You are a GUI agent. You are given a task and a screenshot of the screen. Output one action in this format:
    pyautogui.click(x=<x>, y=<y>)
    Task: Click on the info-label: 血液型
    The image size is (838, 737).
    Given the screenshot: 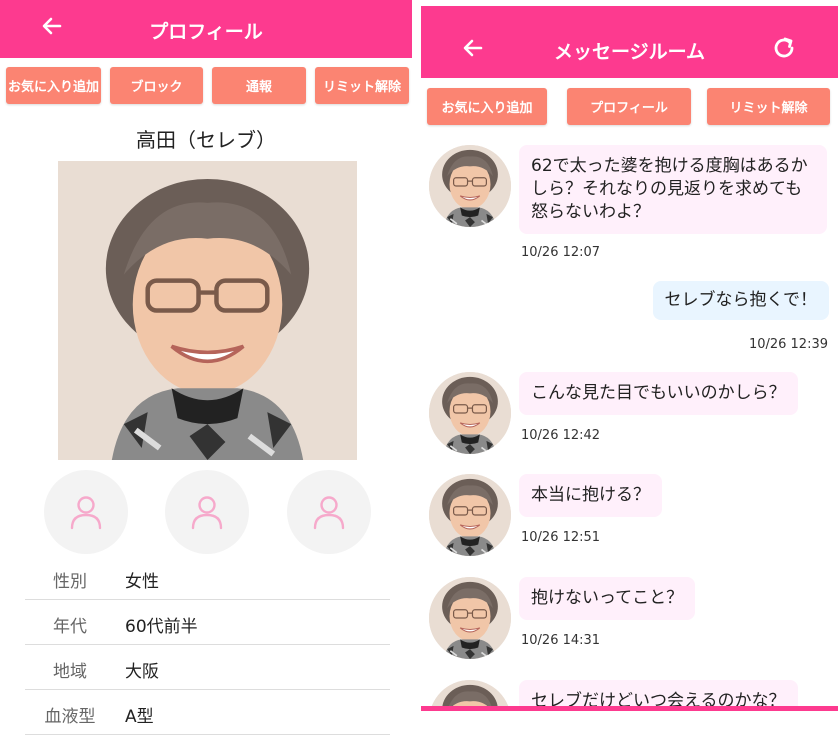 What is the action you would take?
    pyautogui.click(x=70, y=717)
    